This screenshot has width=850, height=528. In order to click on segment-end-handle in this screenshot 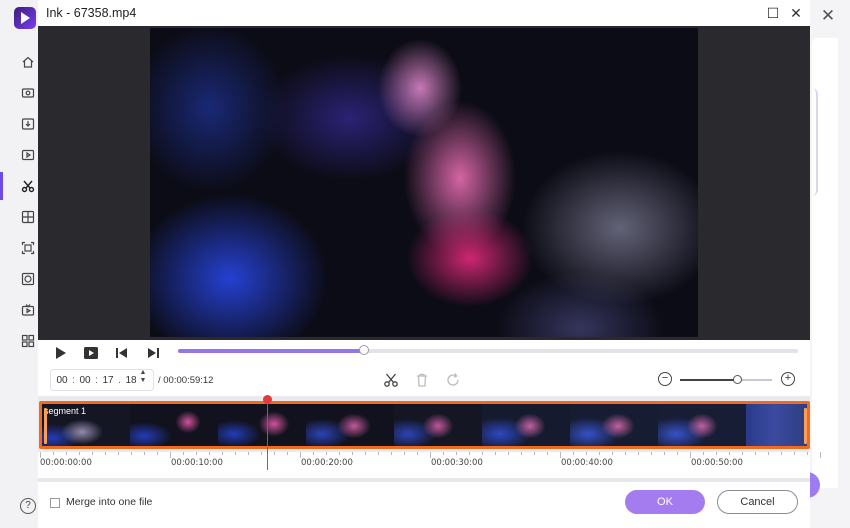, I will do `click(805, 426)`.